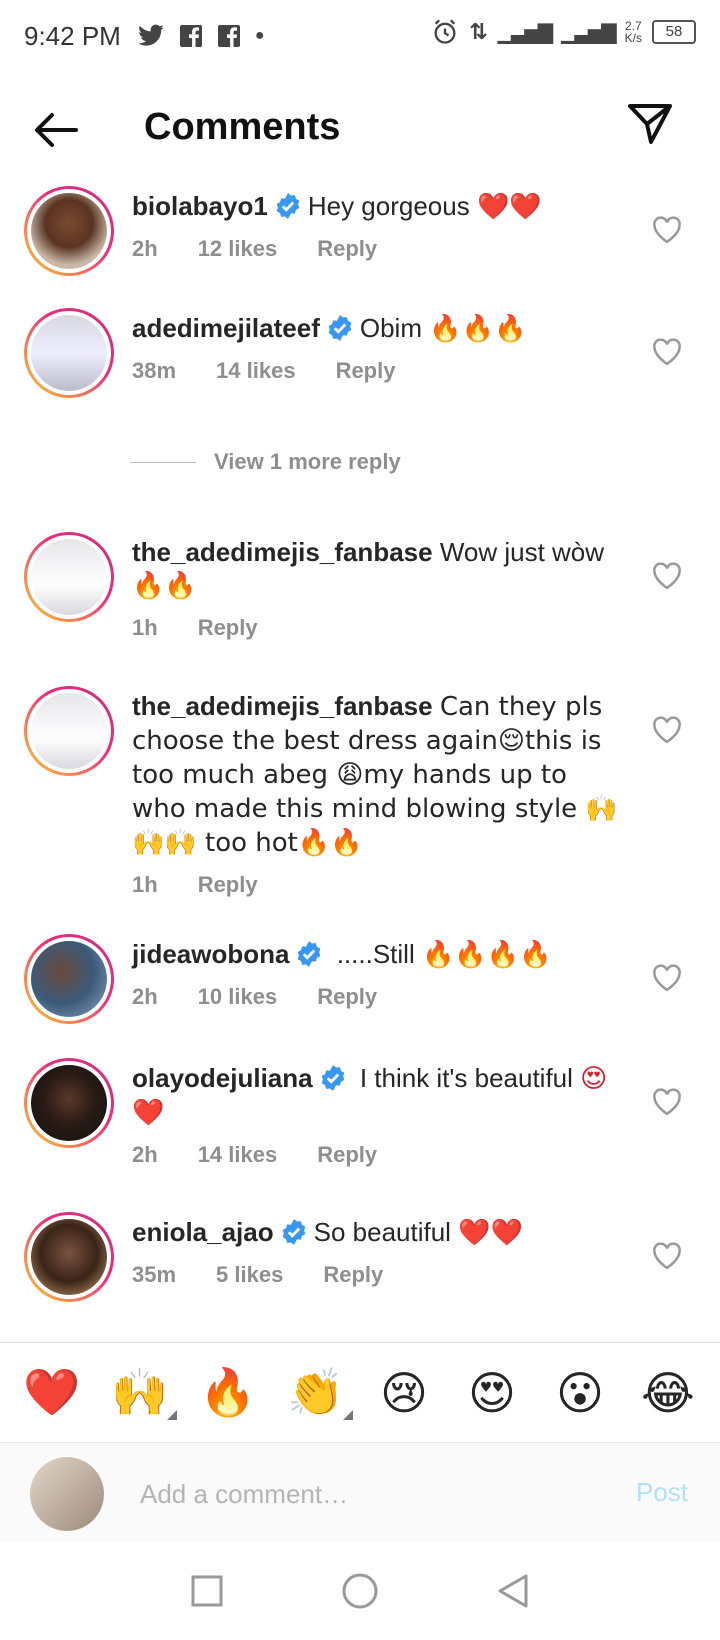 Image resolution: width=720 pixels, height=1640 pixels. I want to click on comment-text: biolabayo1 Hey gorgeous ❤️❤️, so click(337, 206).